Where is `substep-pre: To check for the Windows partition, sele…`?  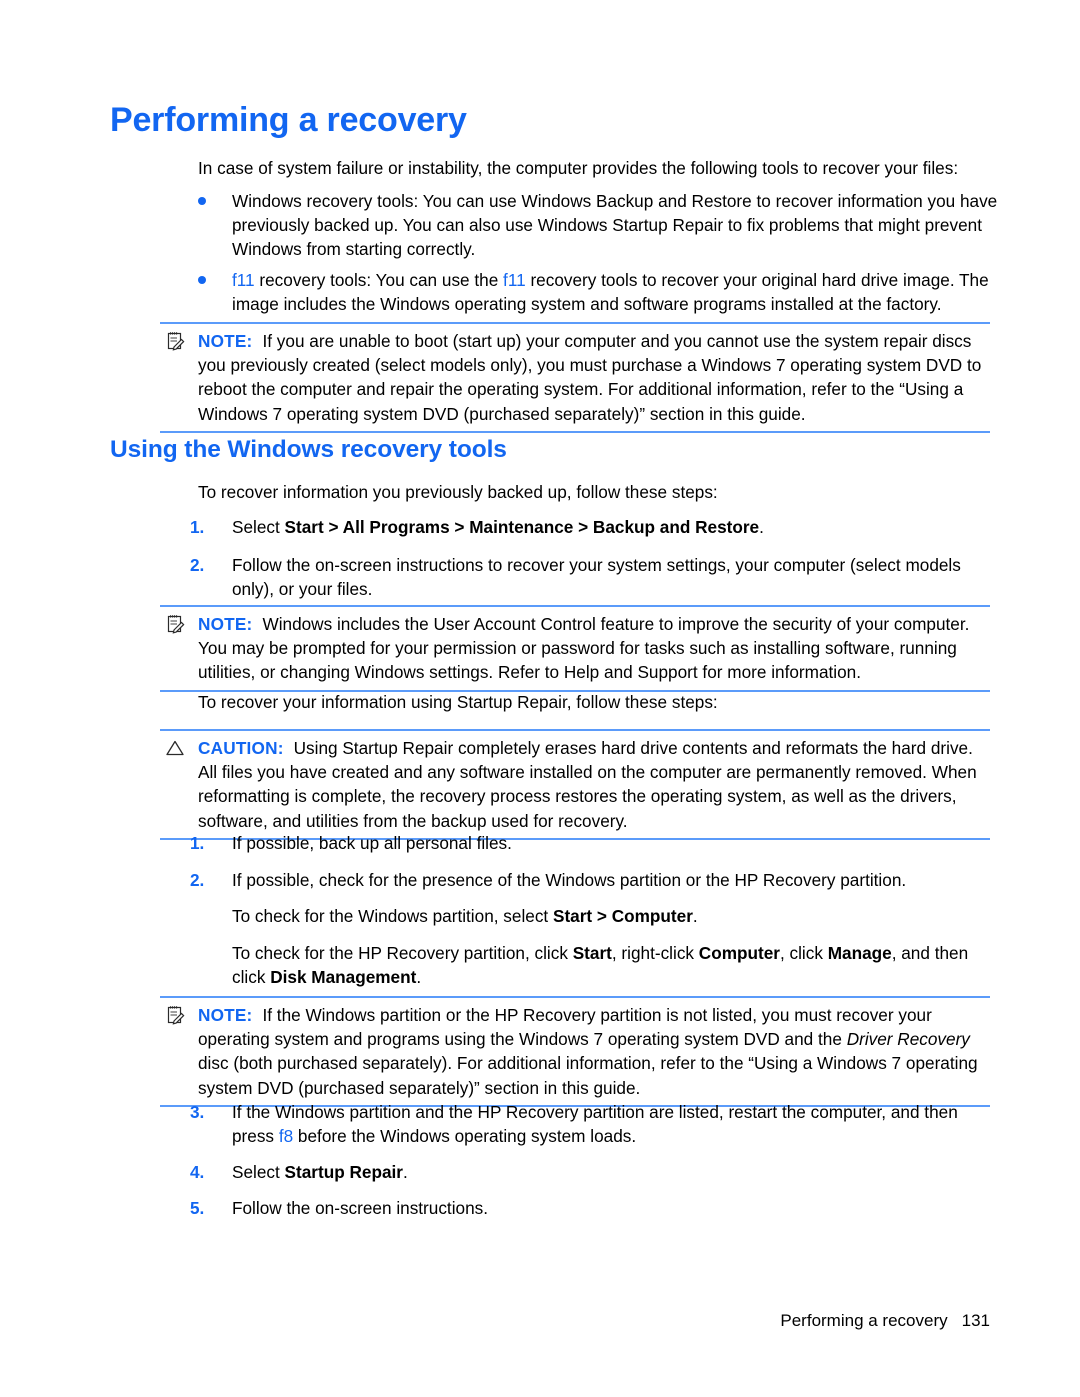
substep-pre: To check for the Windows partition, sele… is located at coordinates (392, 916).